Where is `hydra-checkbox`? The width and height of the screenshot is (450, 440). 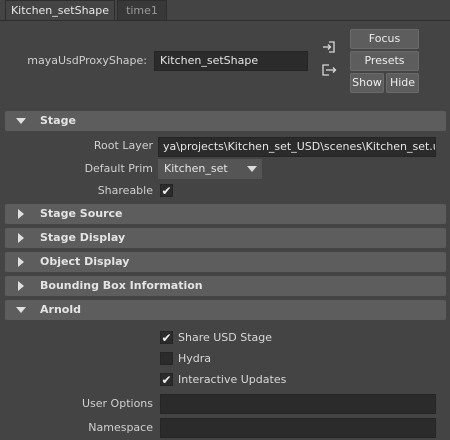 hydra-checkbox is located at coordinates (166, 358).